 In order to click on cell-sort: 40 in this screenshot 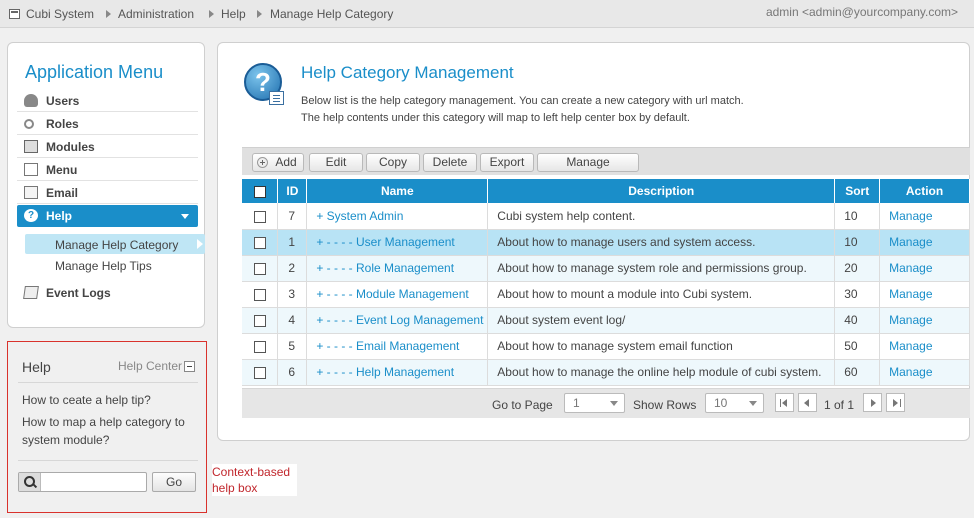, I will do `click(857, 320)`.